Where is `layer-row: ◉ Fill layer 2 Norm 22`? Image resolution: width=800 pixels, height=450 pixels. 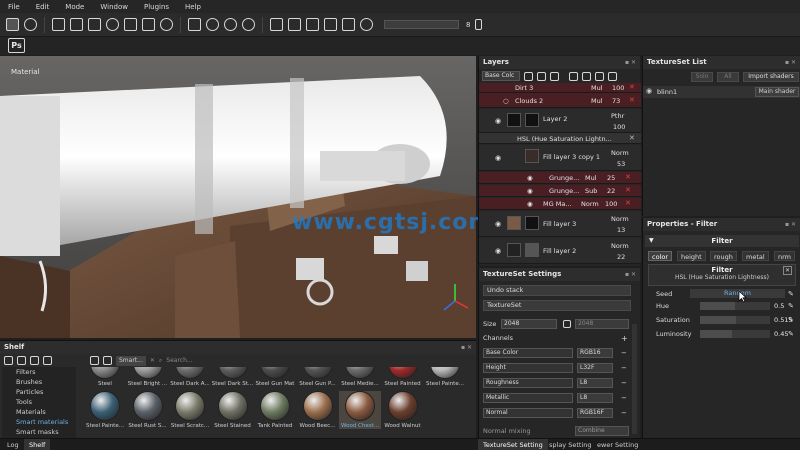
layer-row: ◉ Fill layer 2 Norm 22 is located at coordinates (560, 251).